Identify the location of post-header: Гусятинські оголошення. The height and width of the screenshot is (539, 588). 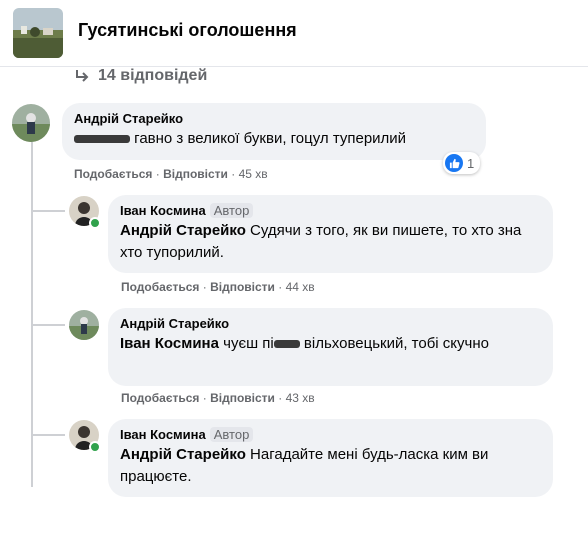
(294, 33).